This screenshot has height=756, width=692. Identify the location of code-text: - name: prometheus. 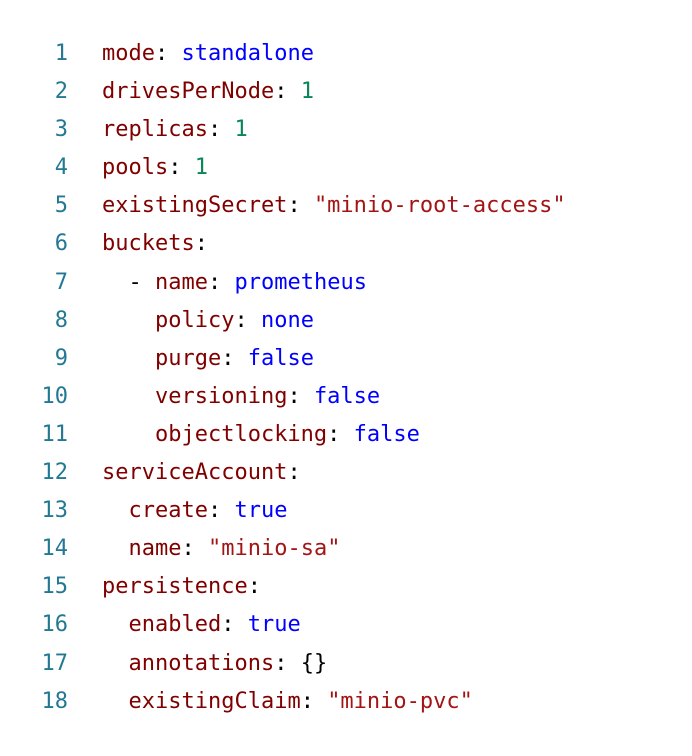
(217, 283).